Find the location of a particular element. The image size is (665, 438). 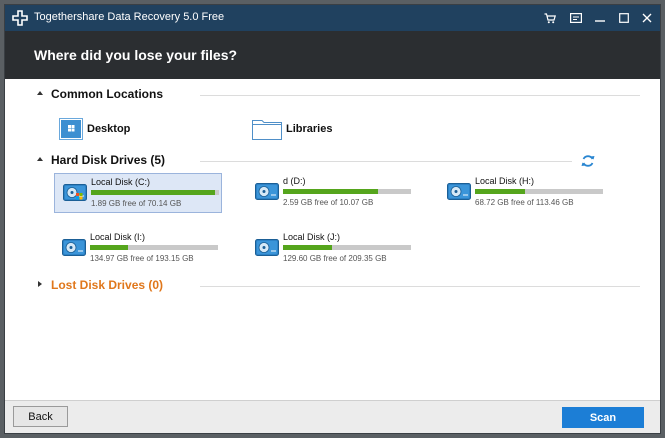

drive-name: d (D:) is located at coordinates (294, 181).